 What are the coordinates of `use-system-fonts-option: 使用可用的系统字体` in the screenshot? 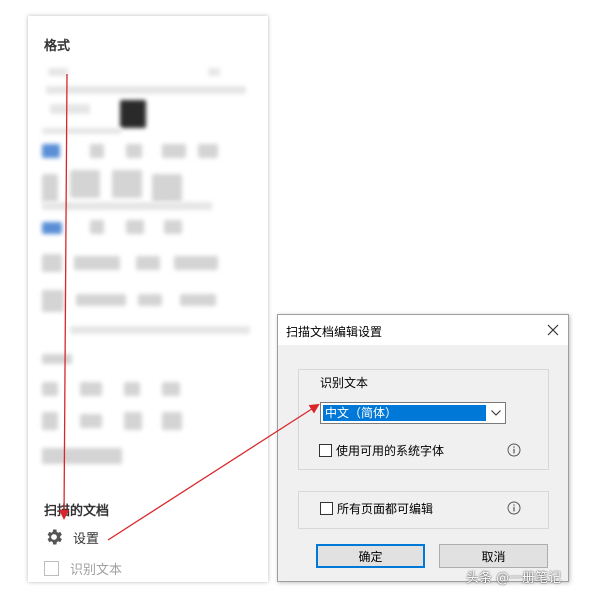 It's located at (381, 450).